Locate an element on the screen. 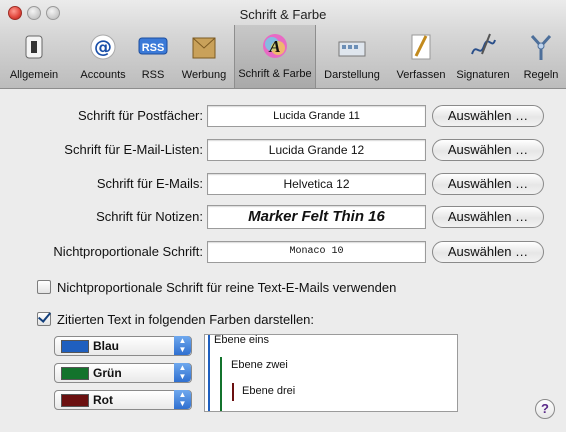 Image resolution: width=566 pixels, height=432 pixels. quote-level2-color-popup: Grün ▲ ▼ is located at coordinates (123, 373).